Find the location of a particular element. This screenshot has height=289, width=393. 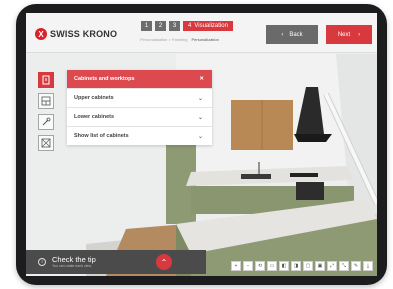

breadcrumb-prev: Personalisation > Paneling is located at coordinates (163, 39).